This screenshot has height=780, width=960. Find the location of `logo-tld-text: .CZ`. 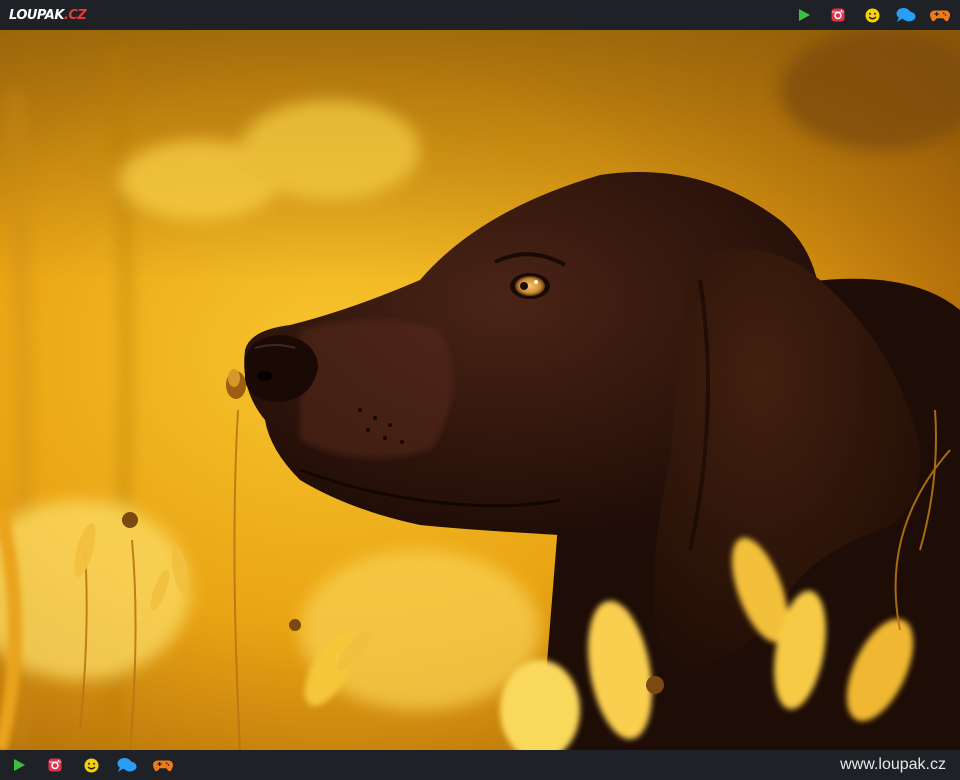

logo-tld-text: .CZ is located at coordinates (75, 15).